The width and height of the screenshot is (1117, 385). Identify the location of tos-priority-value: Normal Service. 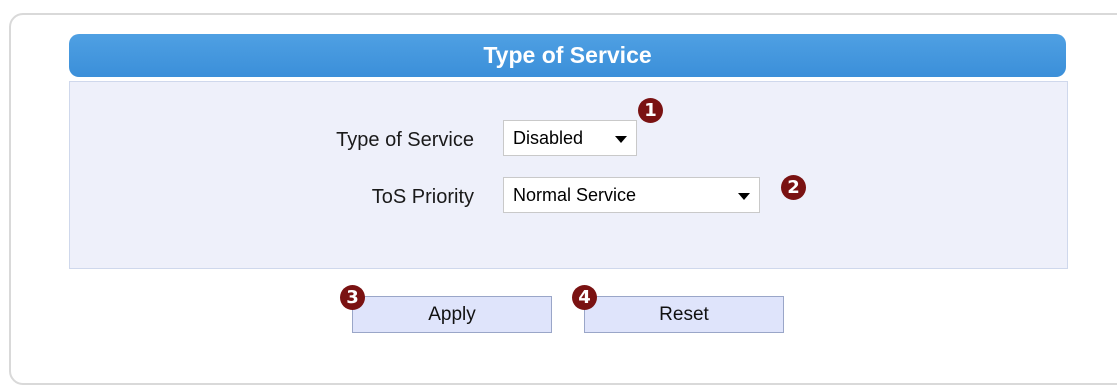
(575, 195).